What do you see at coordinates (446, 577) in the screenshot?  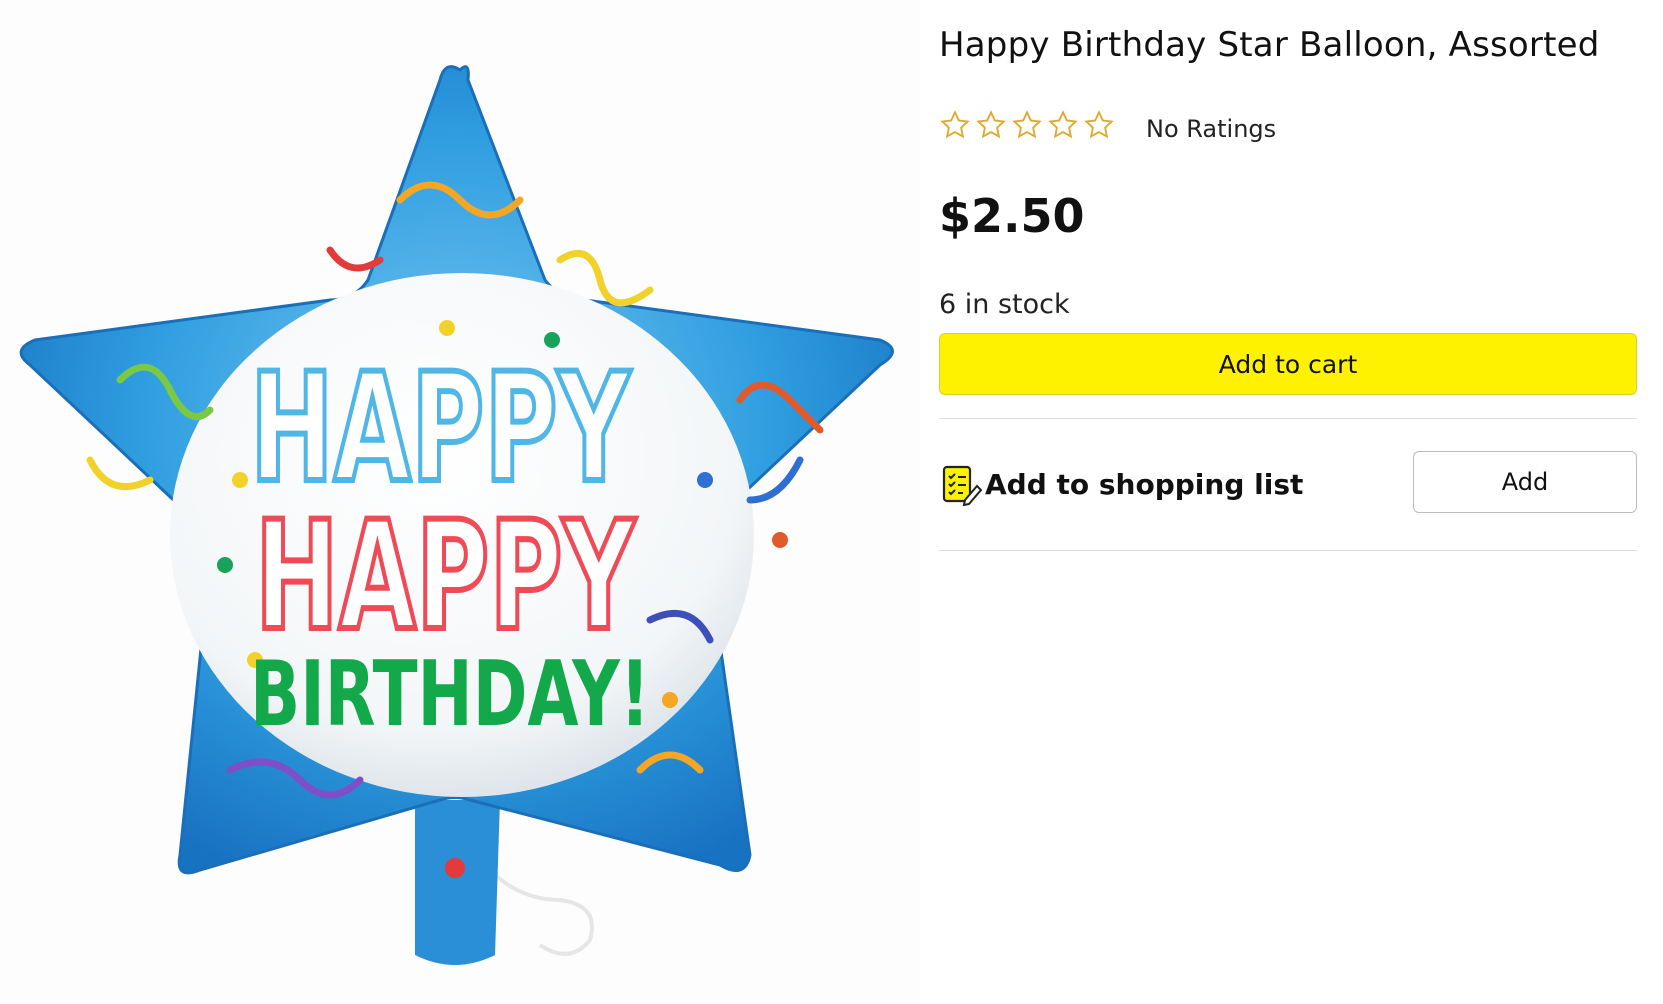 I see `balloon-text-happy-2: HAPPY` at bounding box center [446, 577].